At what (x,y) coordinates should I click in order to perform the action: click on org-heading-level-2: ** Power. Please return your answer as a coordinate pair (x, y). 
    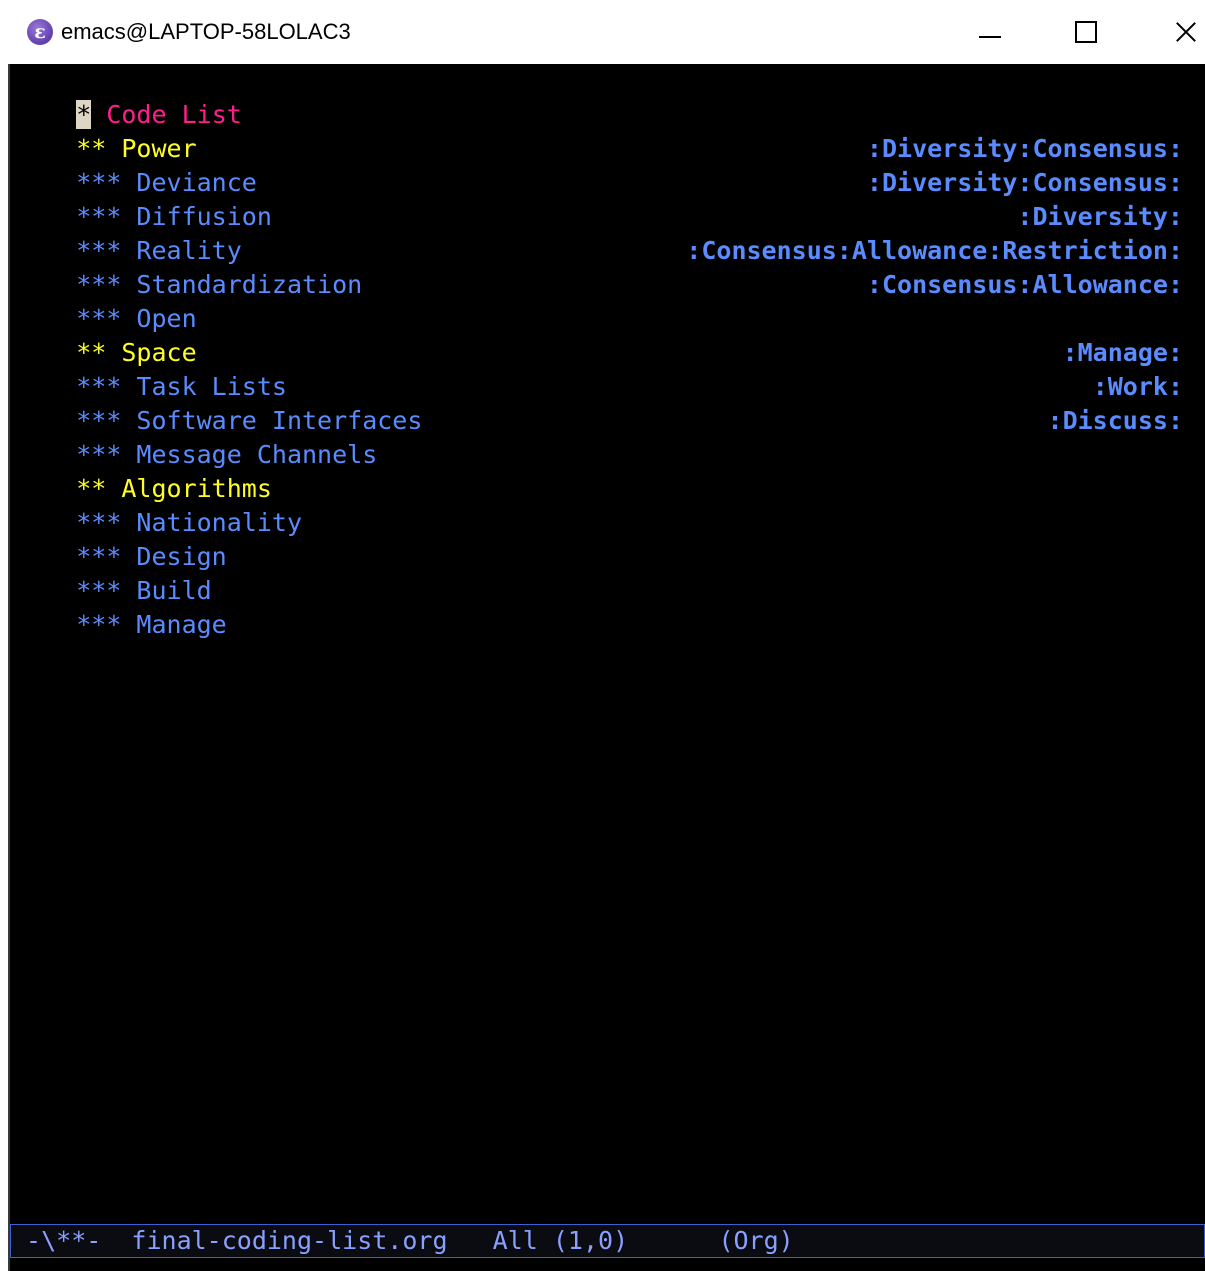
    Looking at the image, I should click on (599, 130).